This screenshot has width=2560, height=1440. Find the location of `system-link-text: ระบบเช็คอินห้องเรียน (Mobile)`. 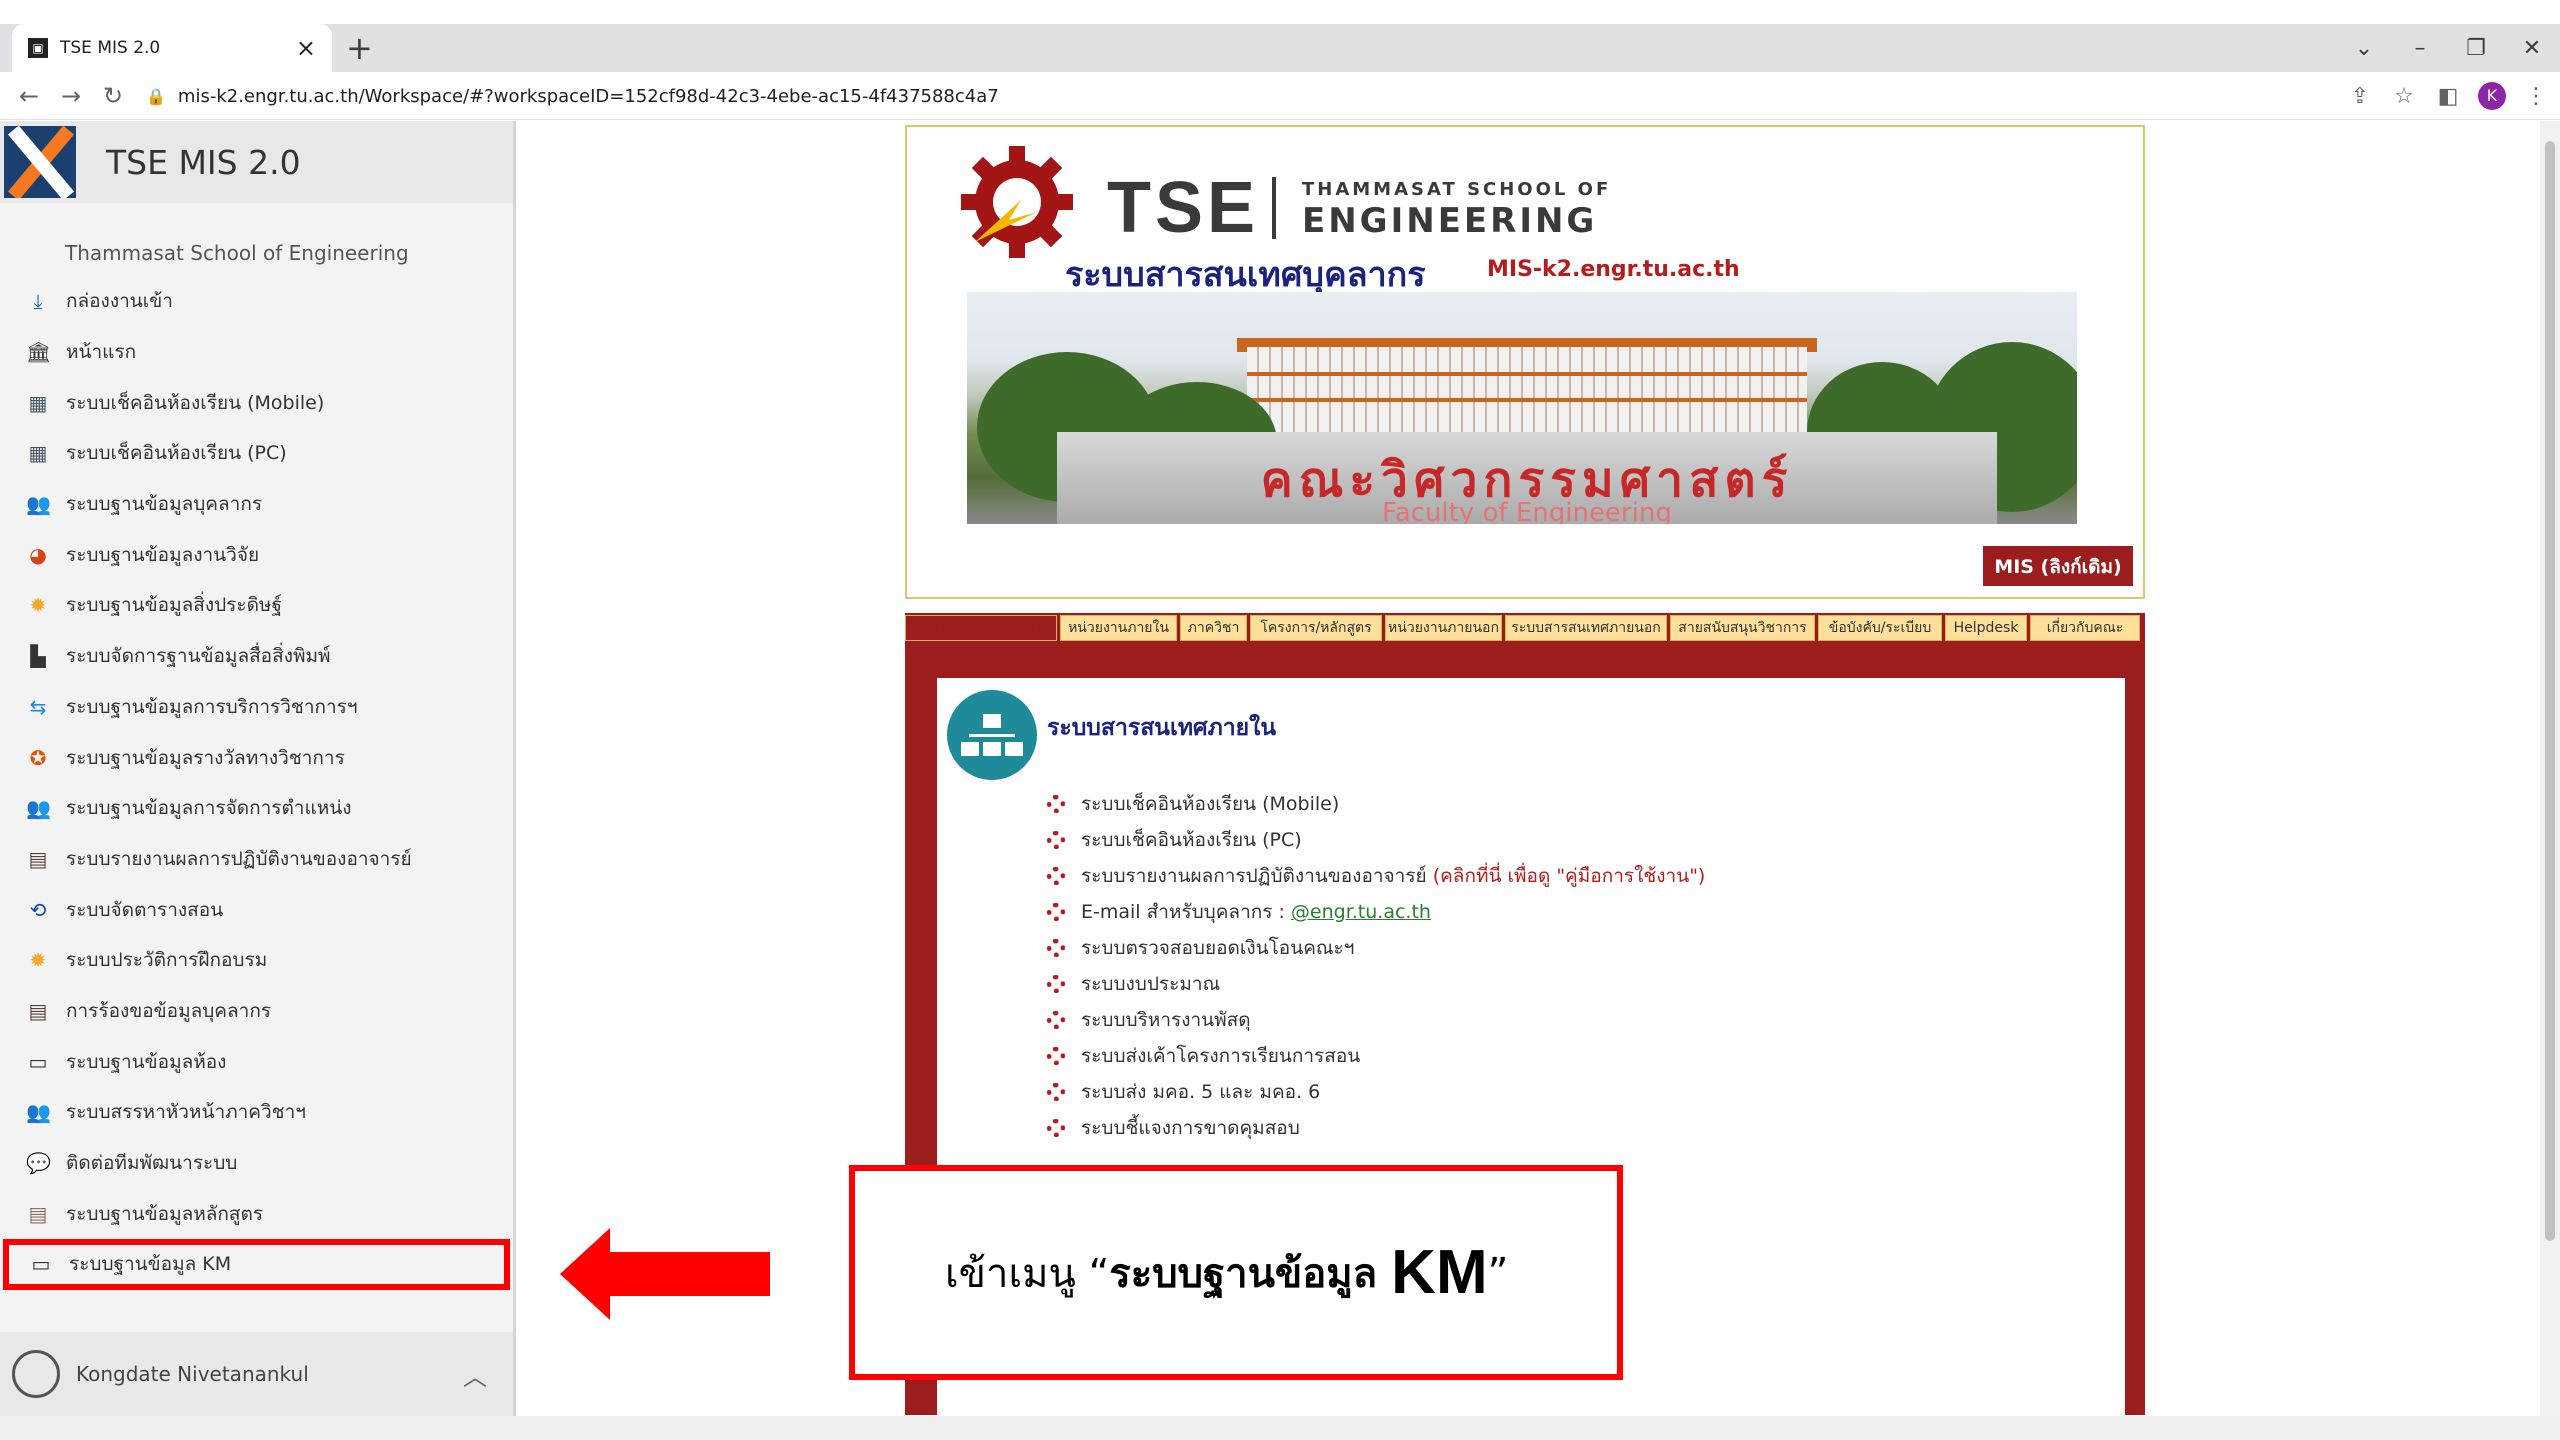

system-link-text: ระบบเช็คอินห้องเรียน (Mobile) is located at coordinates (1210, 804).